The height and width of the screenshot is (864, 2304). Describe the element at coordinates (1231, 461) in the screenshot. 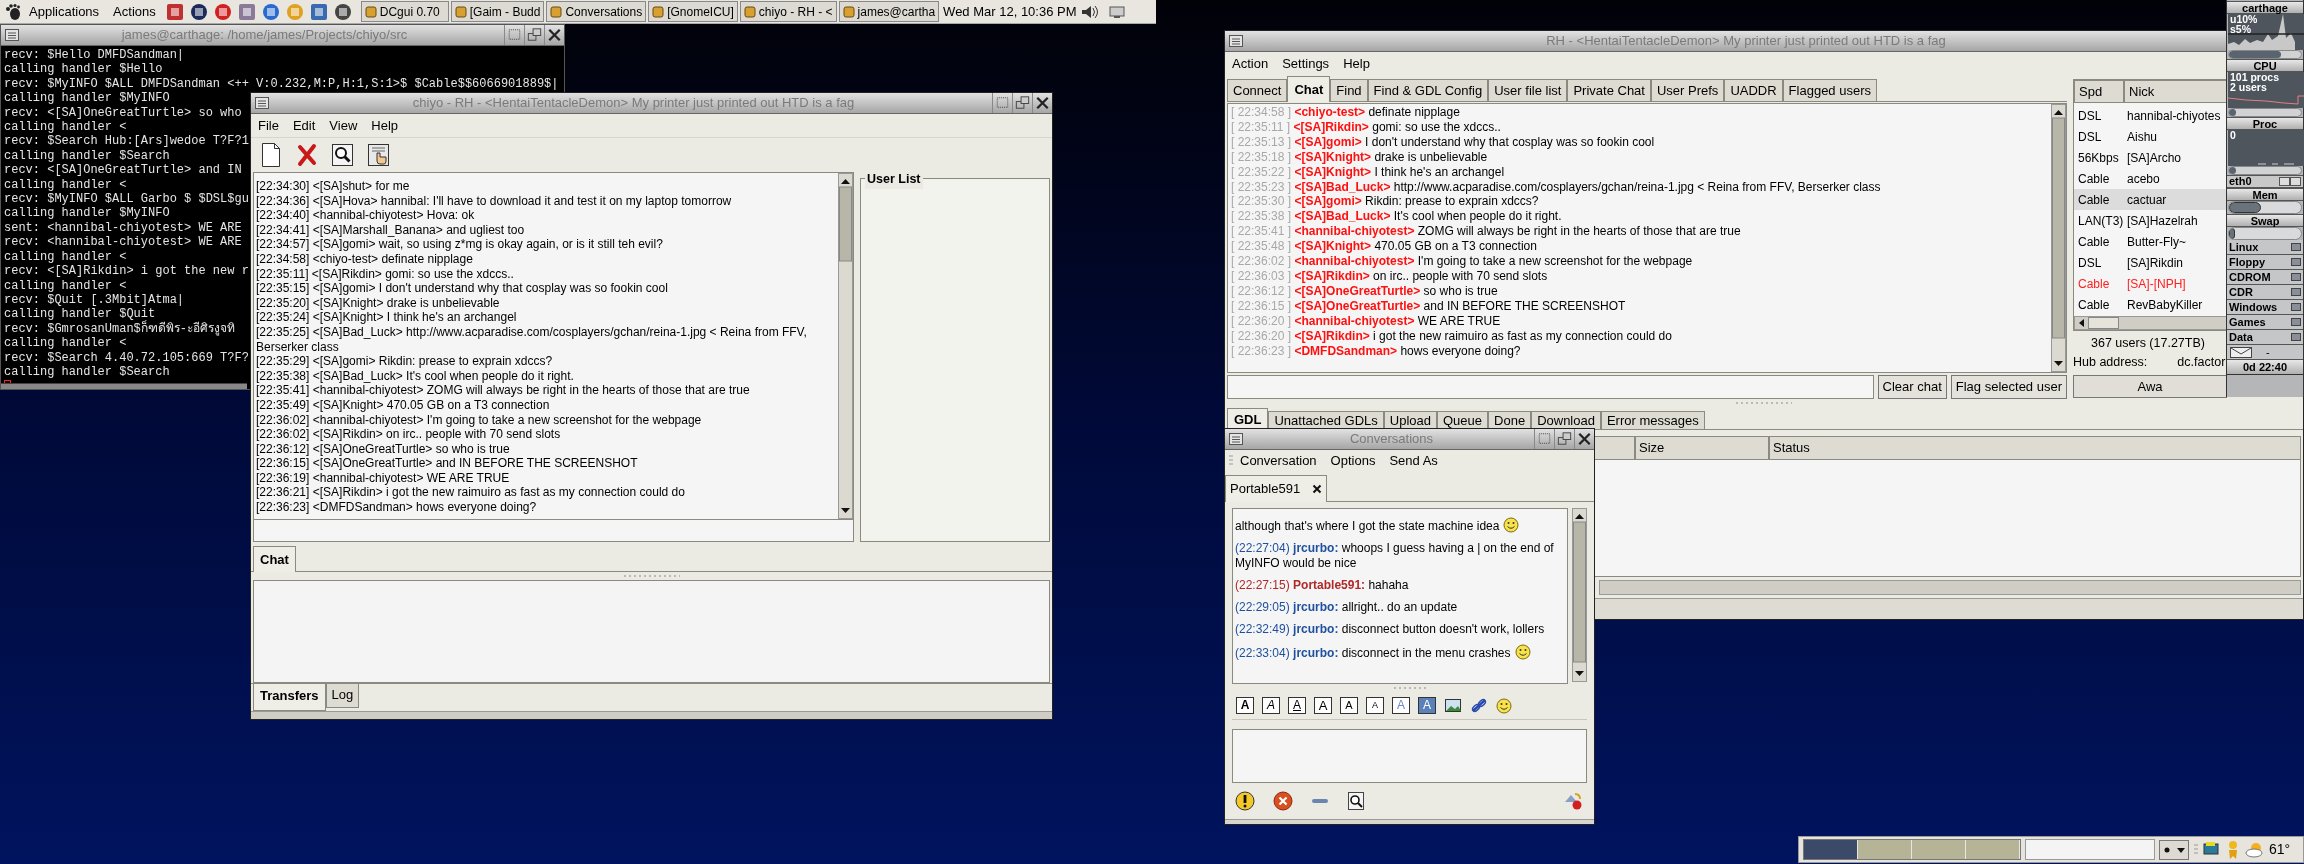

I see `menu-handle` at that location.